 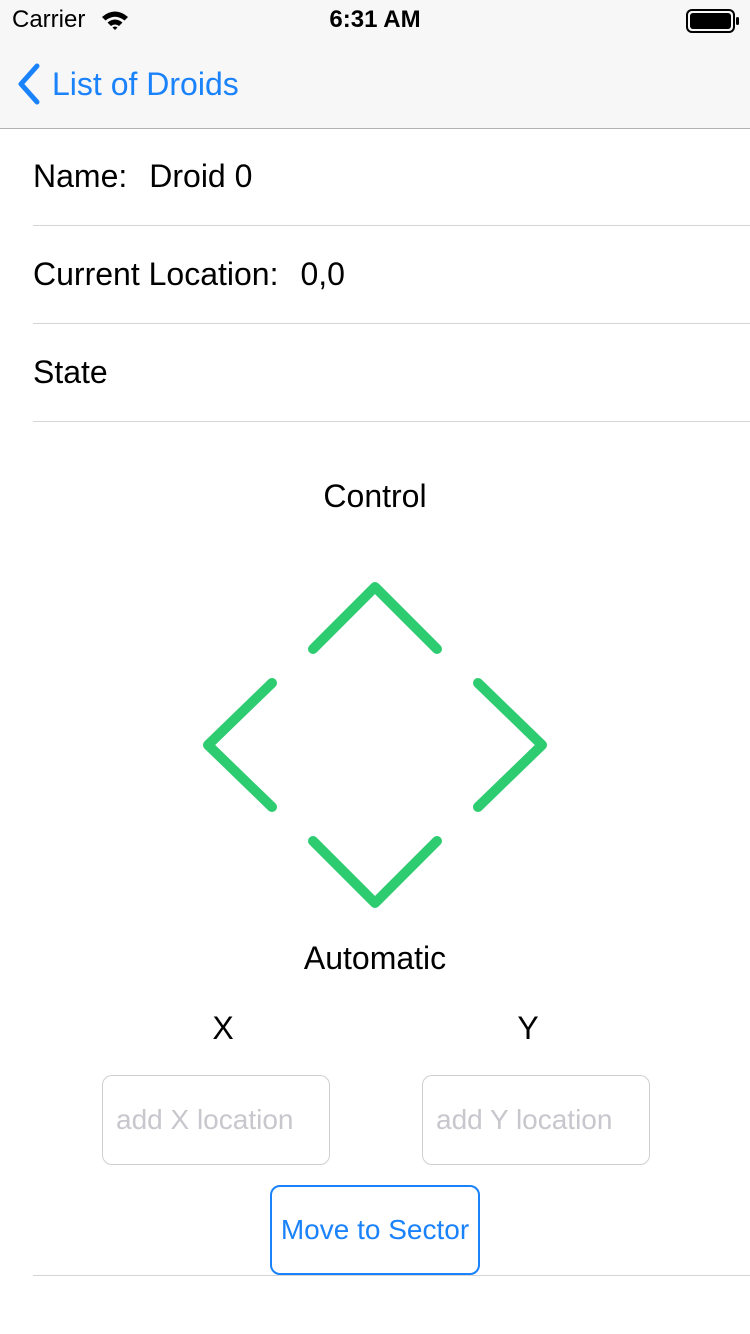 I want to click on control-title: Control, so click(x=375, y=496).